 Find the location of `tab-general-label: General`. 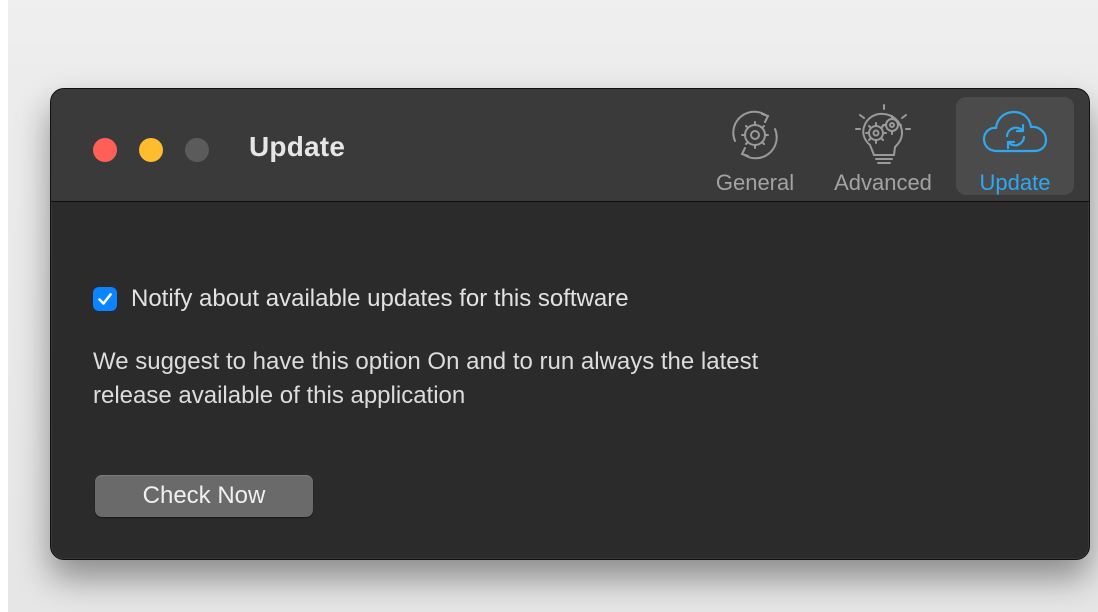

tab-general-label: General is located at coordinates (755, 182).